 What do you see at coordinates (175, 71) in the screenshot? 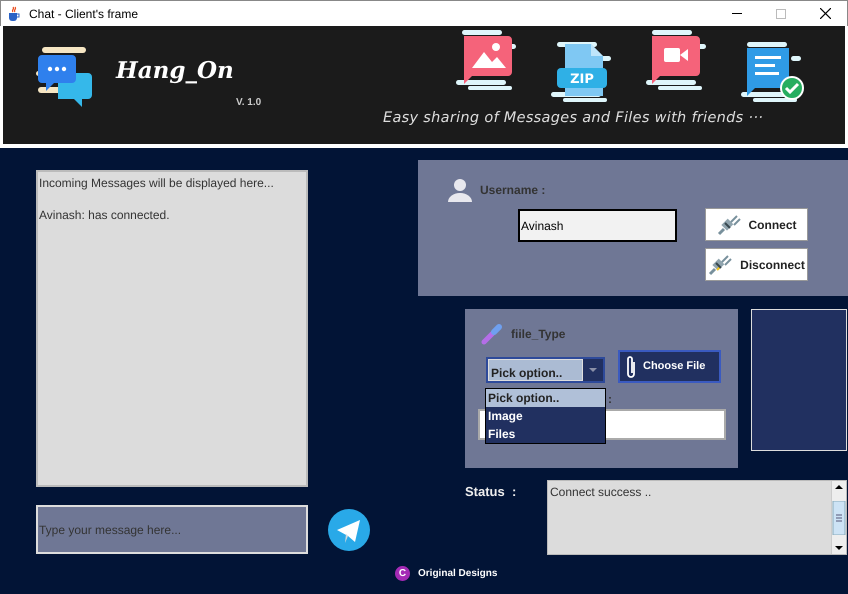
I see `app-name: Hang_On` at bounding box center [175, 71].